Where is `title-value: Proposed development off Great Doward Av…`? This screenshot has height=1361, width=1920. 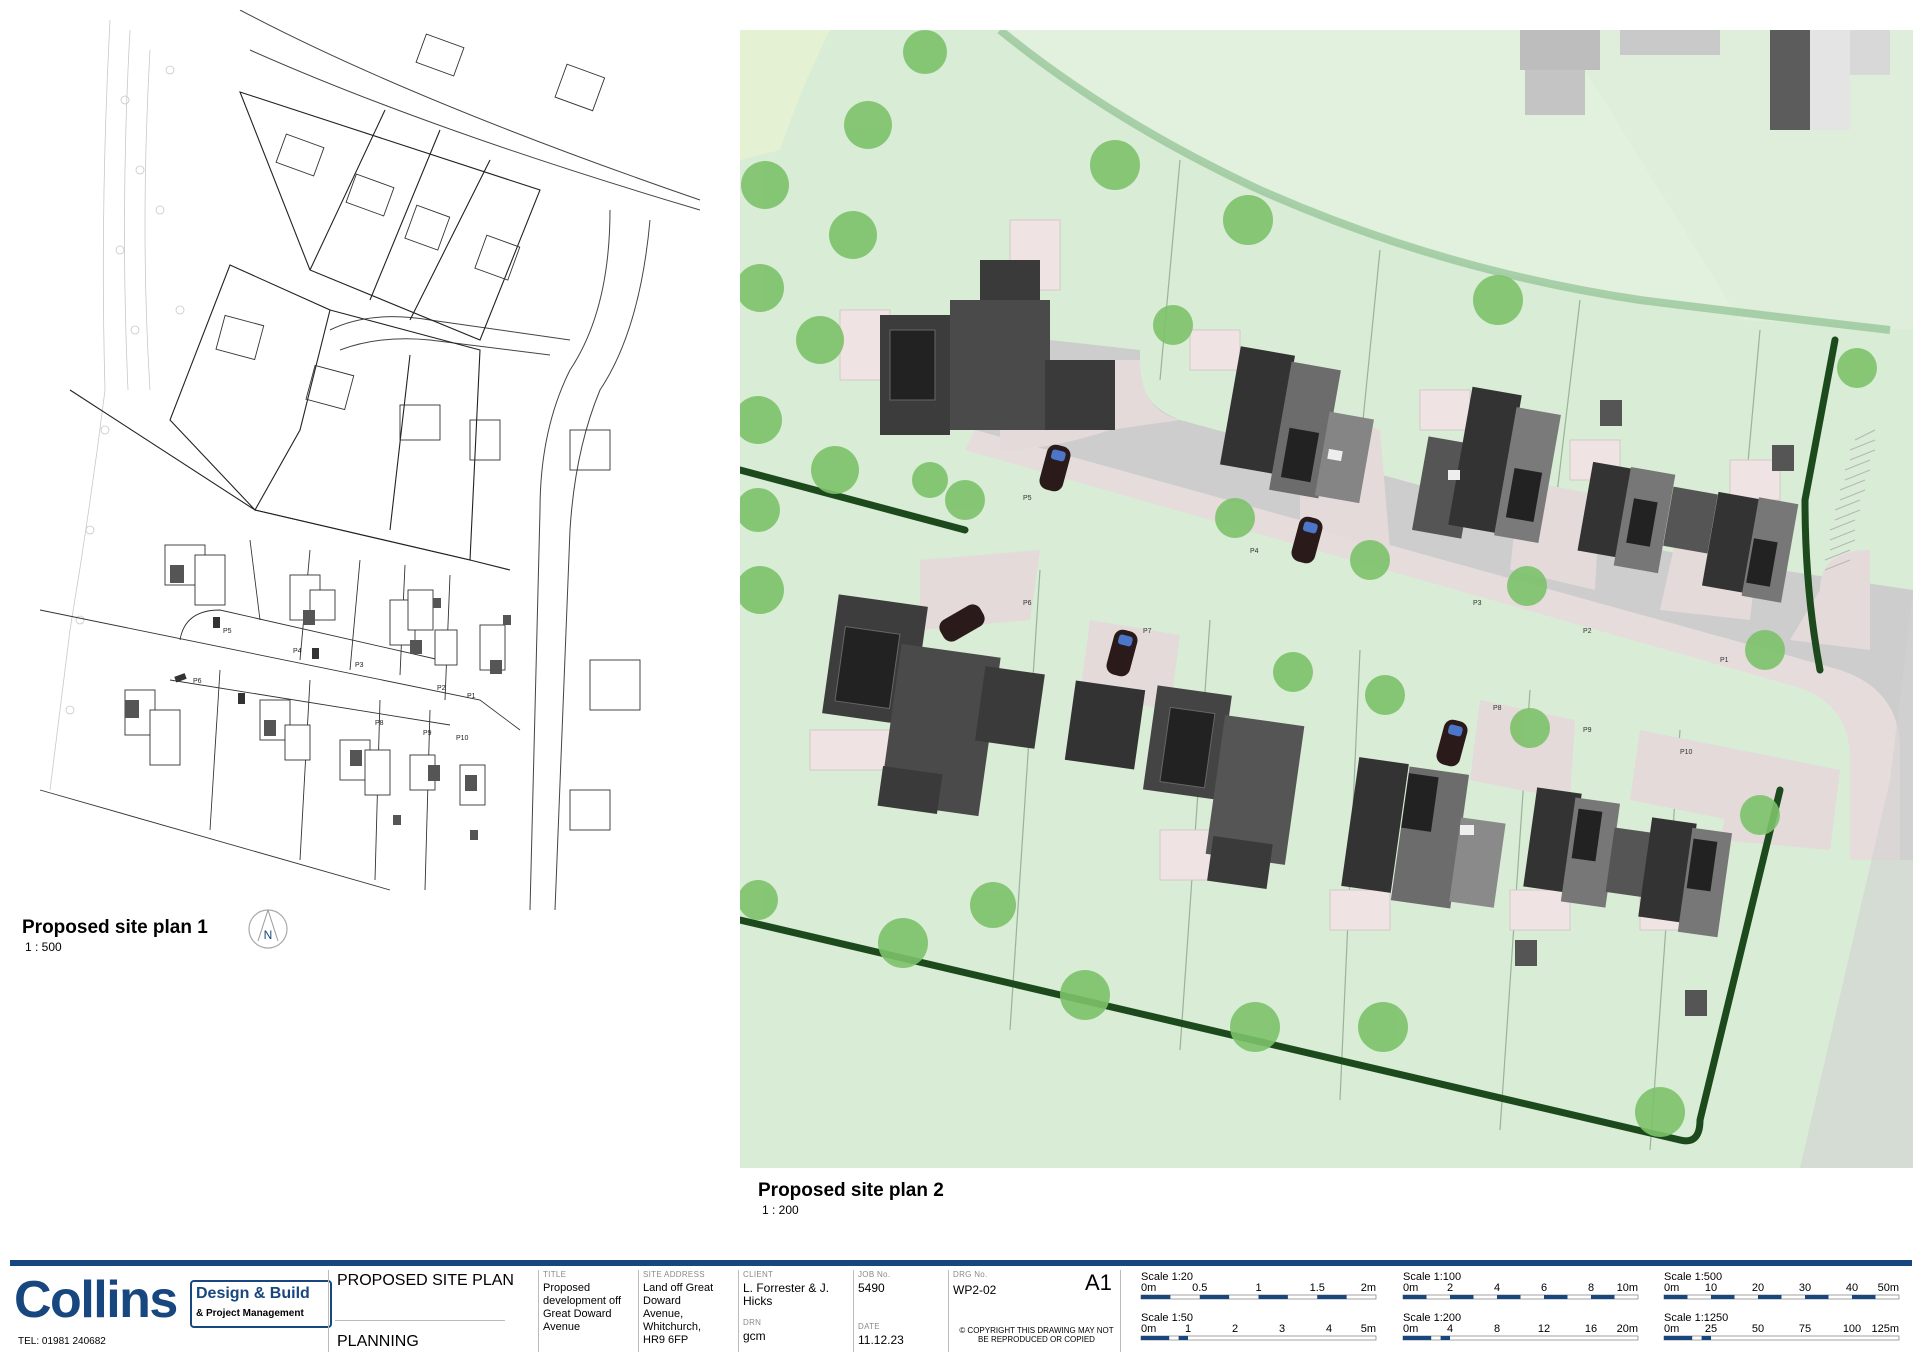
title-value: Proposed development off Great Doward Av… is located at coordinates (582, 1307).